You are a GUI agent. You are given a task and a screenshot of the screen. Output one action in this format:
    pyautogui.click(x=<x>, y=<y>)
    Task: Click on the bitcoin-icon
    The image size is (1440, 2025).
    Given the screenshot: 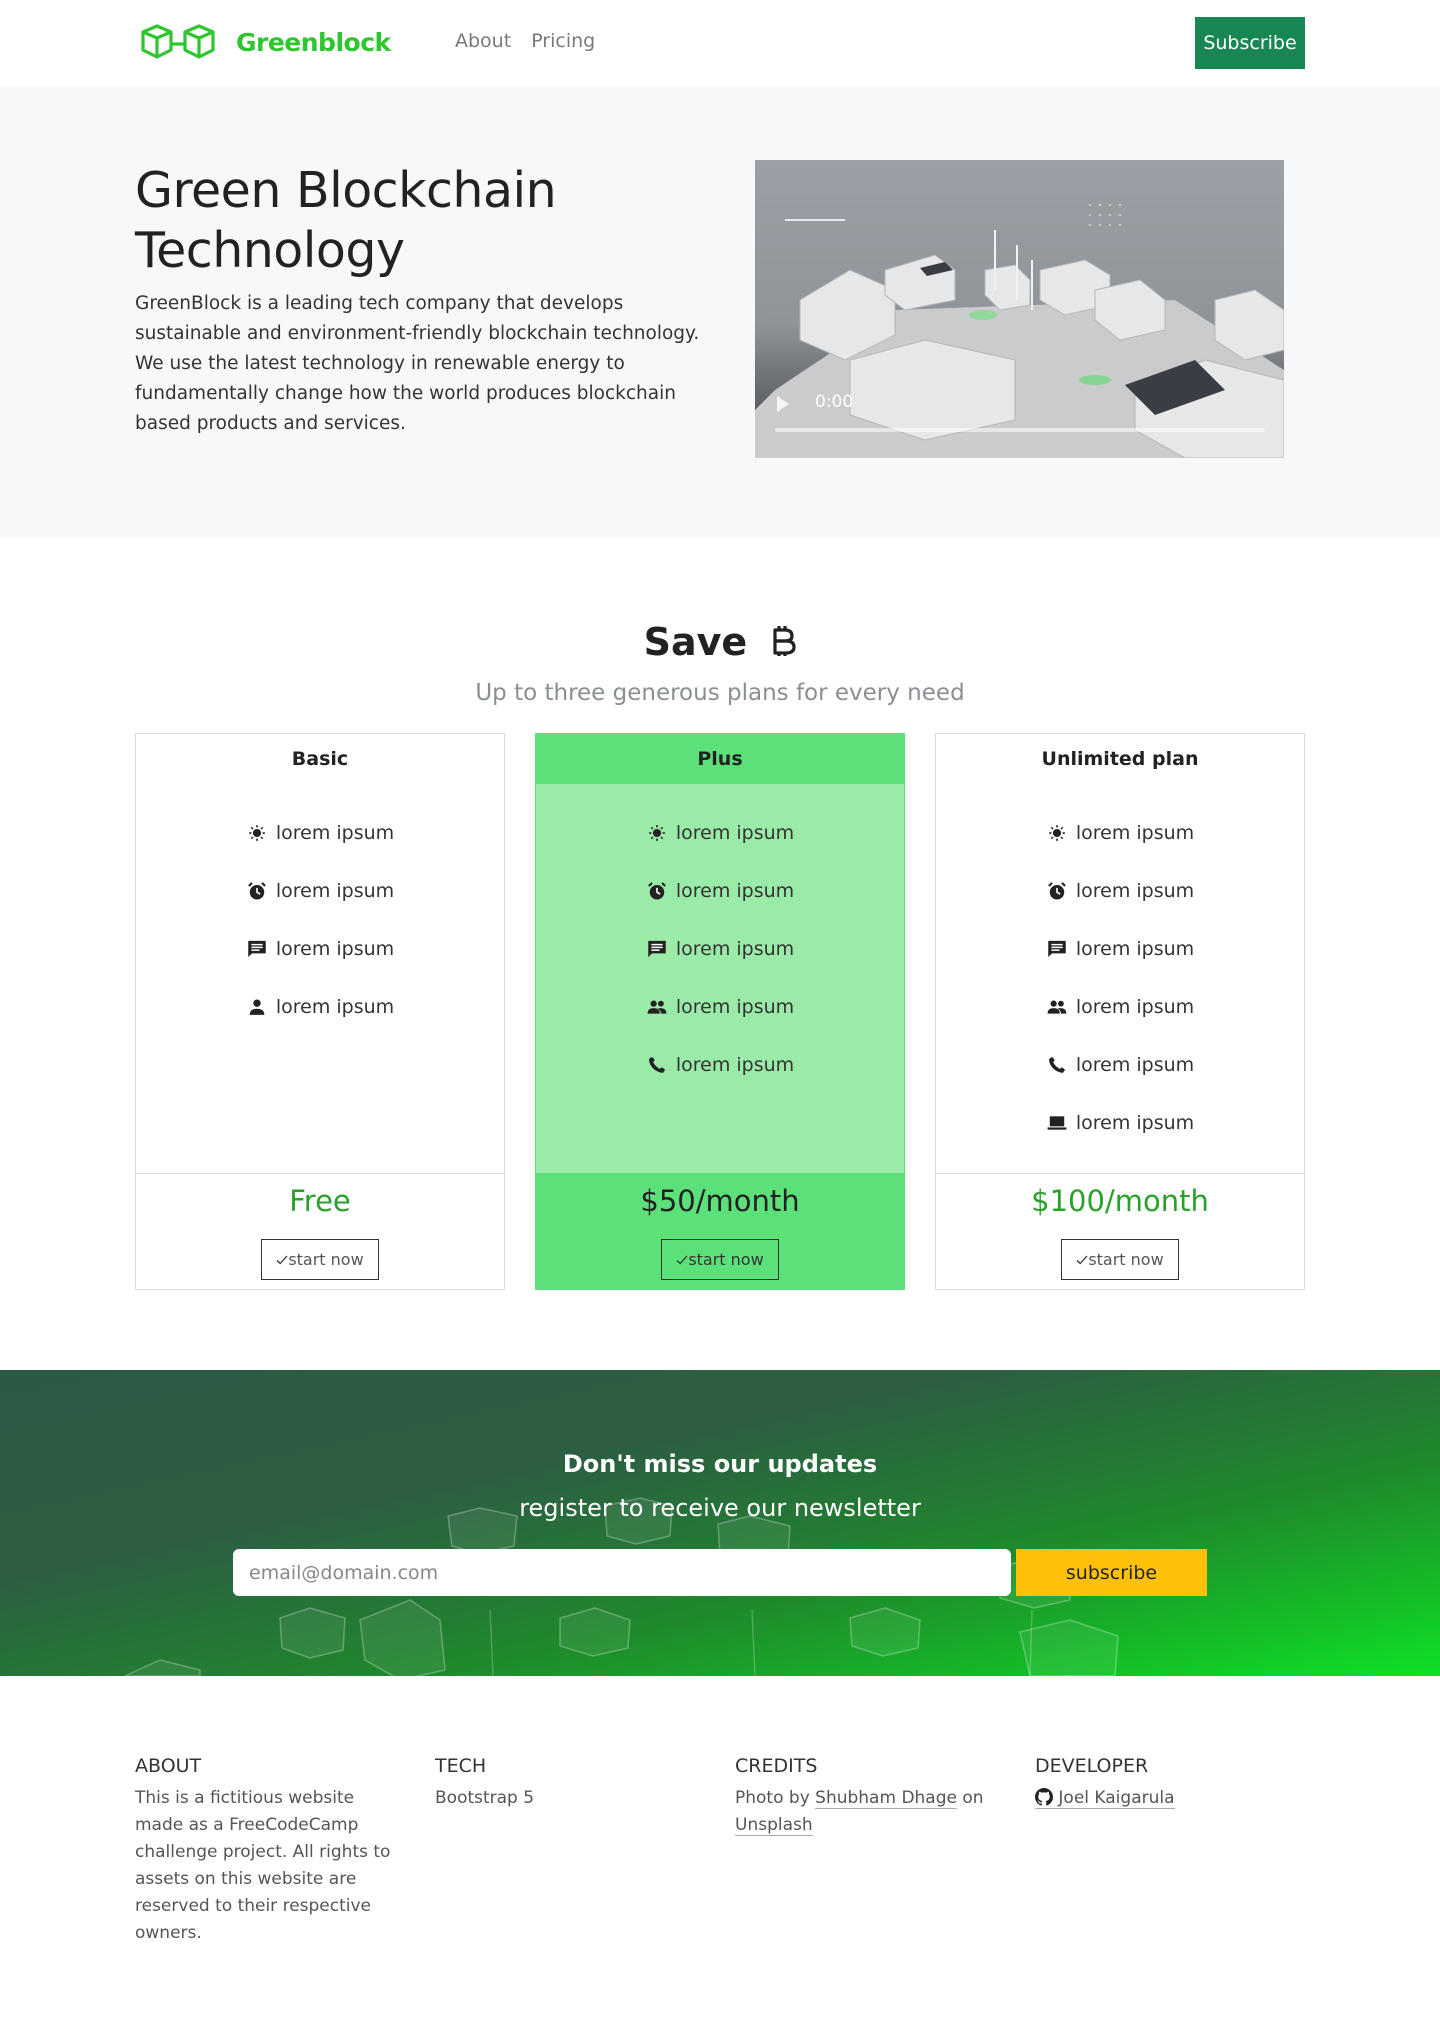 What is the action you would take?
    pyautogui.click(x=784, y=641)
    